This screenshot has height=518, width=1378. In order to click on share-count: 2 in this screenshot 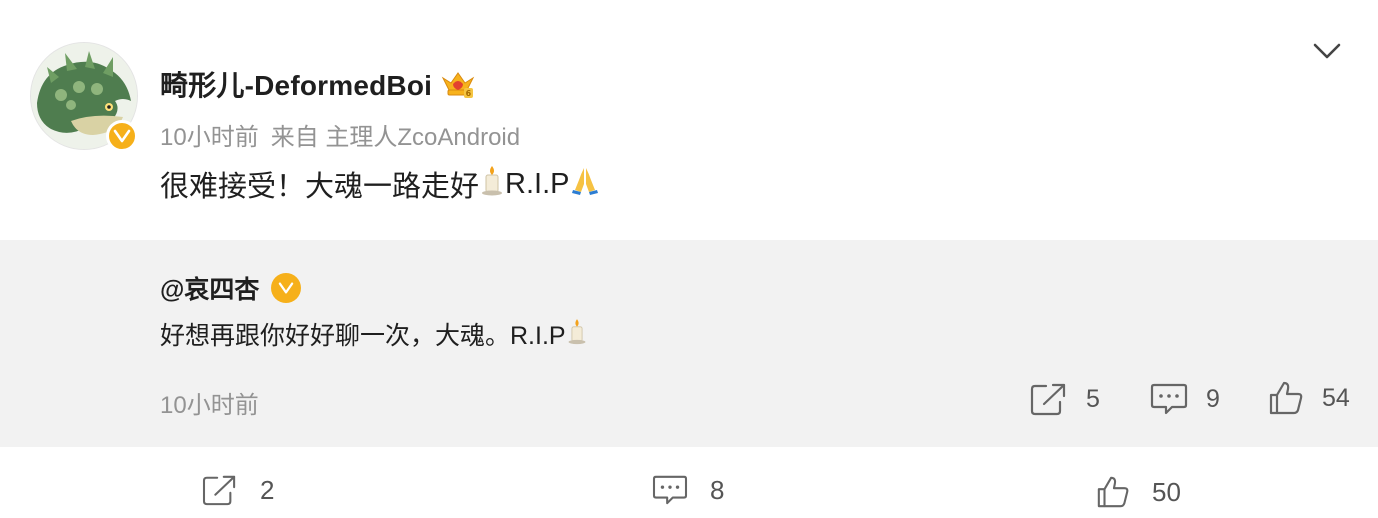, I will do `click(267, 489)`.